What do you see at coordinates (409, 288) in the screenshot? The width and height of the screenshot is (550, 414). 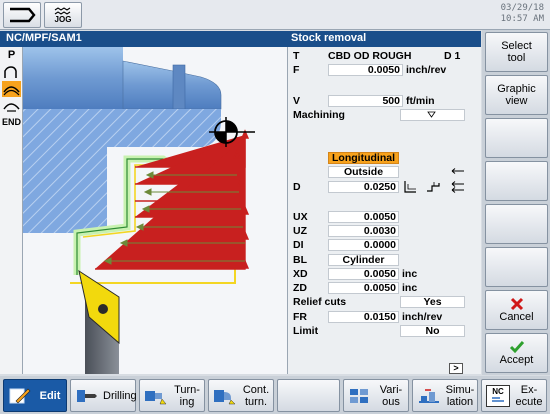 I see `blank-zd-unit: inc` at bounding box center [409, 288].